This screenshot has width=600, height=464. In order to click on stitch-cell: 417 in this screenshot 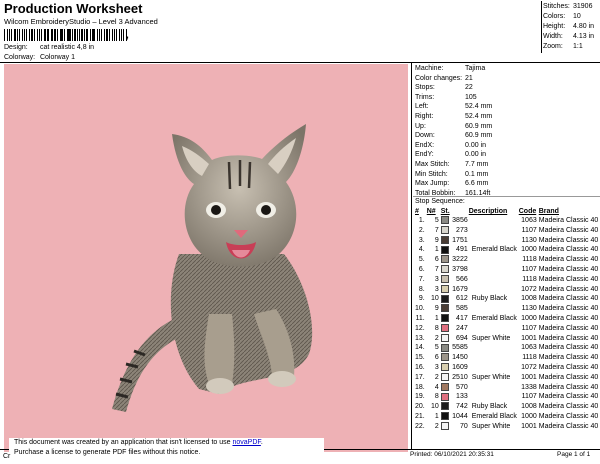, I will do `click(454, 319)`.